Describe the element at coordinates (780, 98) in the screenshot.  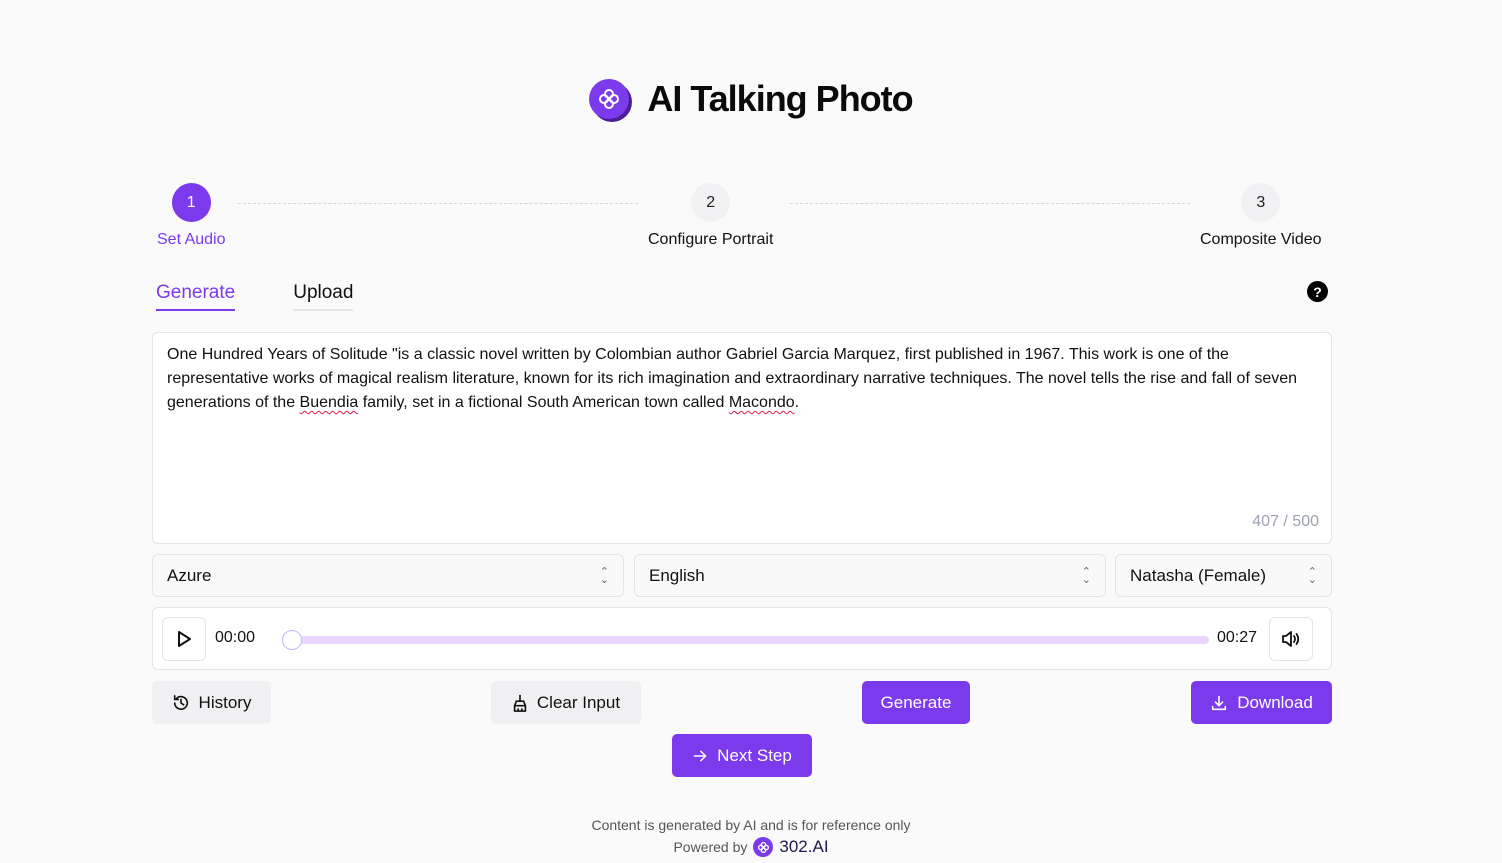
I see `page-title: AI Talking Photo` at that location.